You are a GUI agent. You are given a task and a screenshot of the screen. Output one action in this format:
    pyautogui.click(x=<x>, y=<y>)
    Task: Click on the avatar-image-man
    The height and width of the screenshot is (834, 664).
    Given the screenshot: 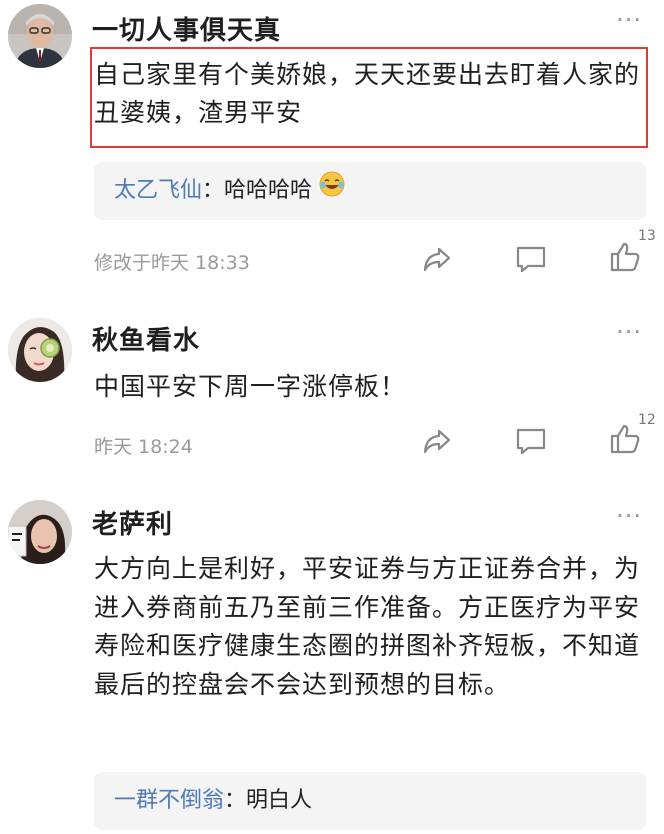 What is the action you would take?
    pyautogui.click(x=40, y=36)
    